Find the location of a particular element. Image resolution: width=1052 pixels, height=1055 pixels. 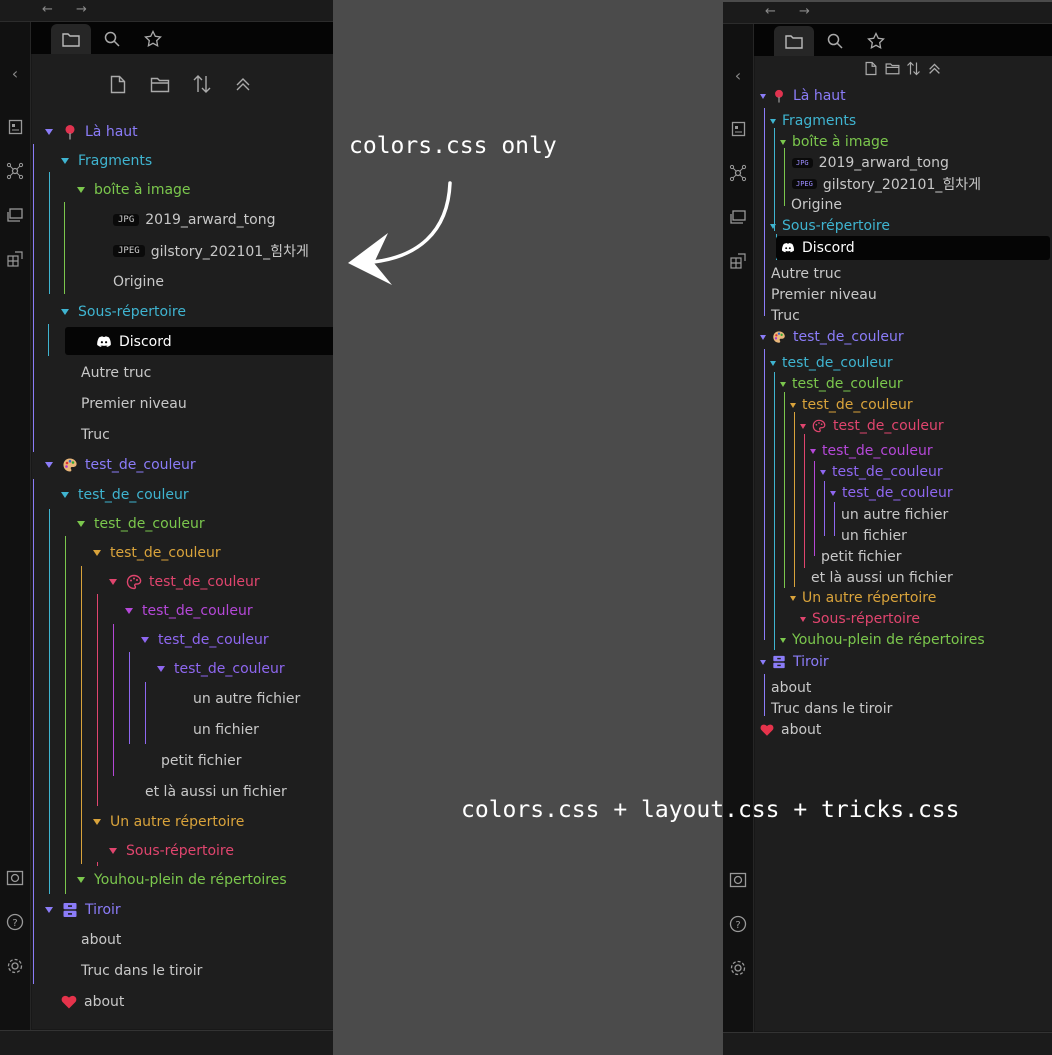

folder-row: Là haut is located at coordinates (803, 96).